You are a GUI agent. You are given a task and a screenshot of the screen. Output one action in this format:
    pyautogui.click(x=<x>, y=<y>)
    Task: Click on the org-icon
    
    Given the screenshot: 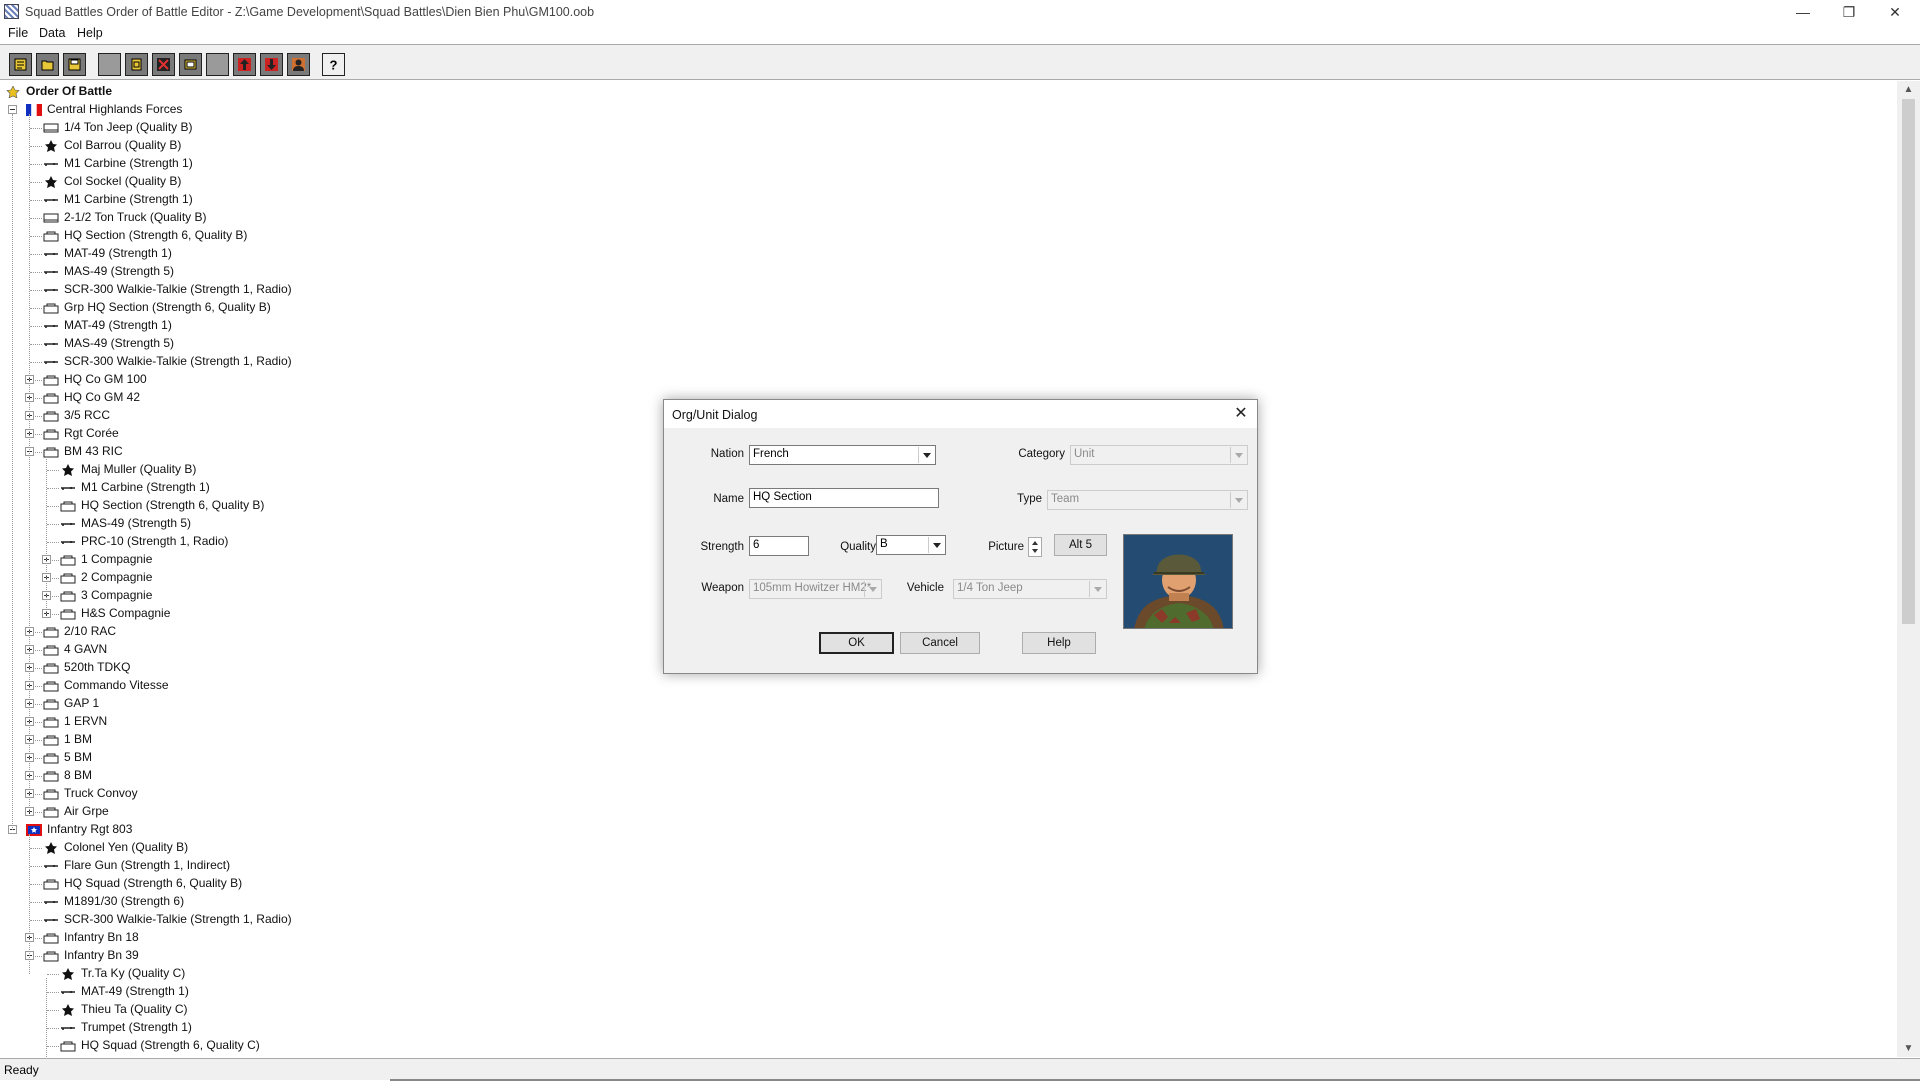 What is the action you would take?
    pyautogui.click(x=51, y=380)
    